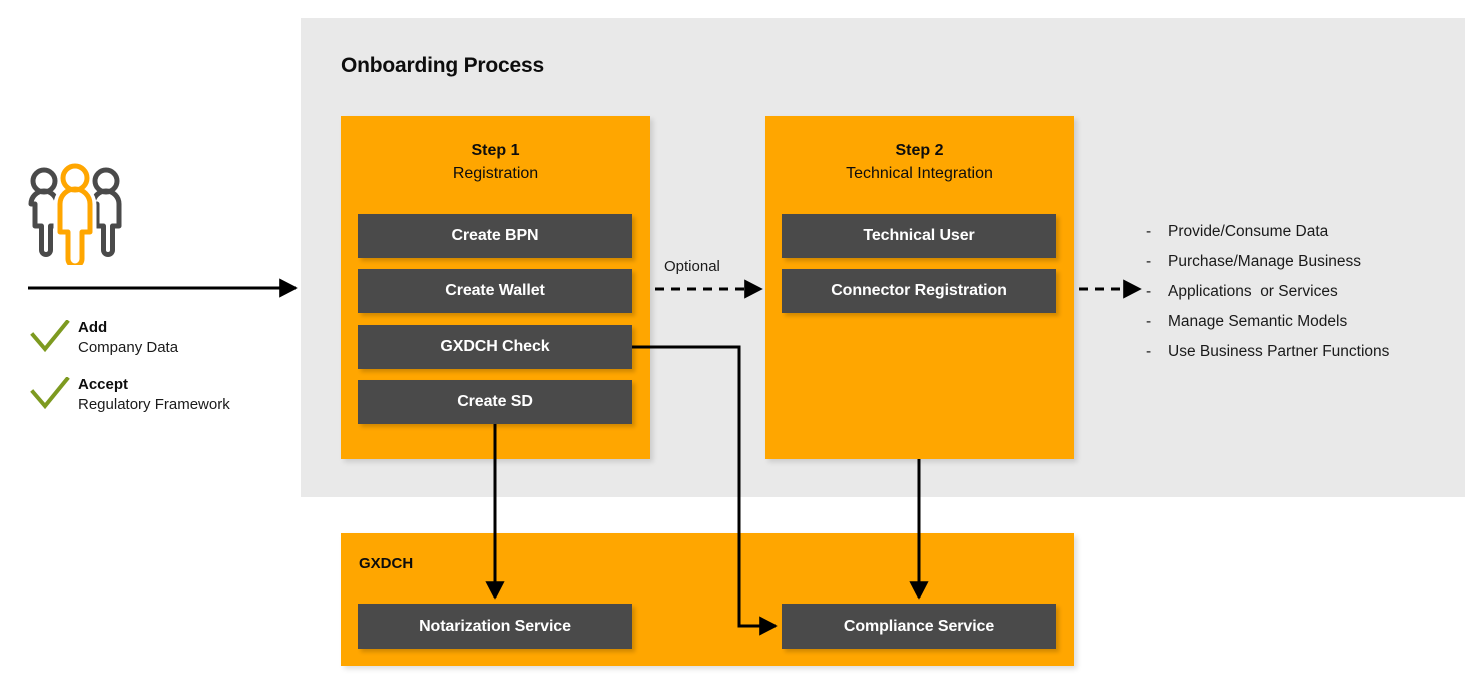  I want to click on button-technical-user: Technical User, so click(919, 236).